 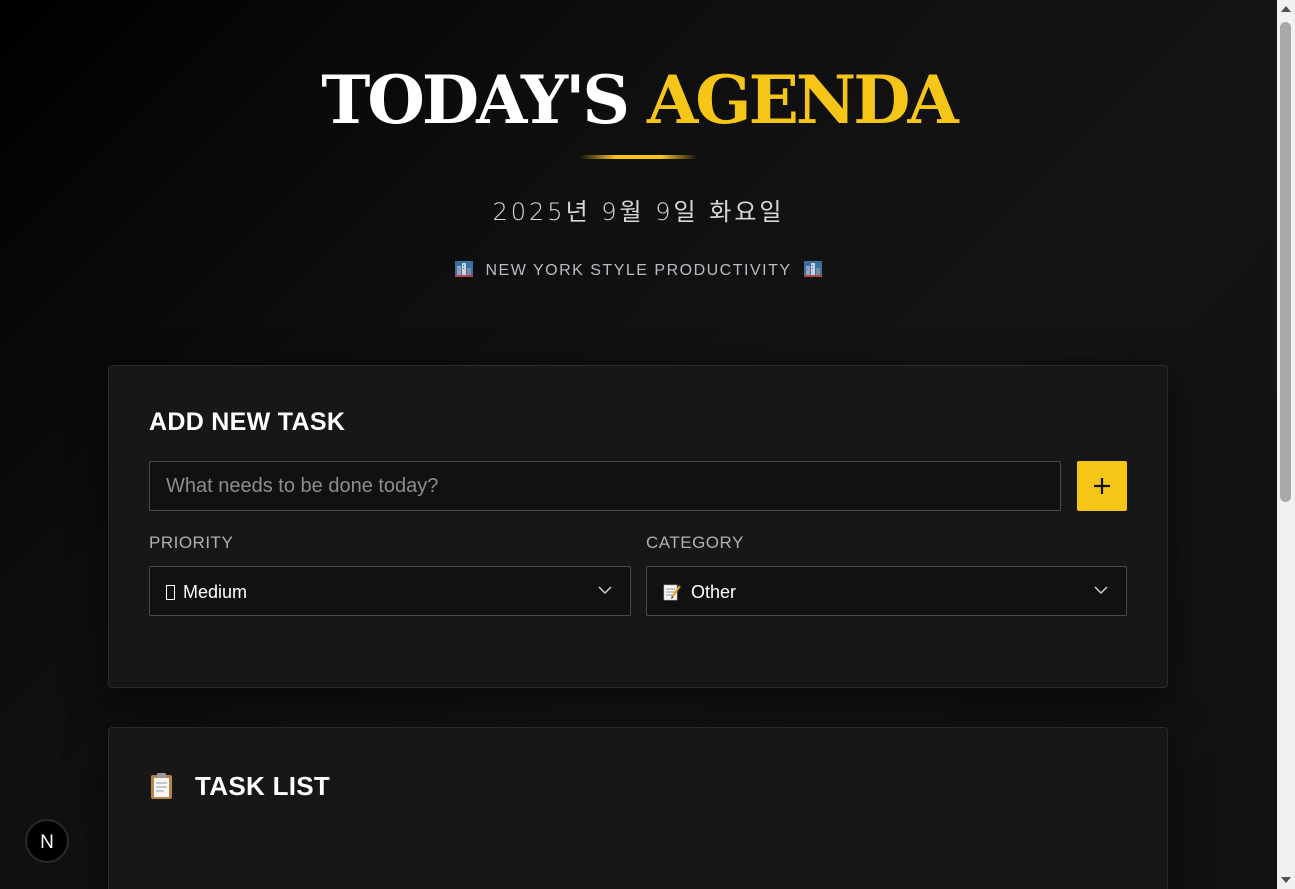 I want to click on nextjs-dev-badge: N, so click(x=47, y=841).